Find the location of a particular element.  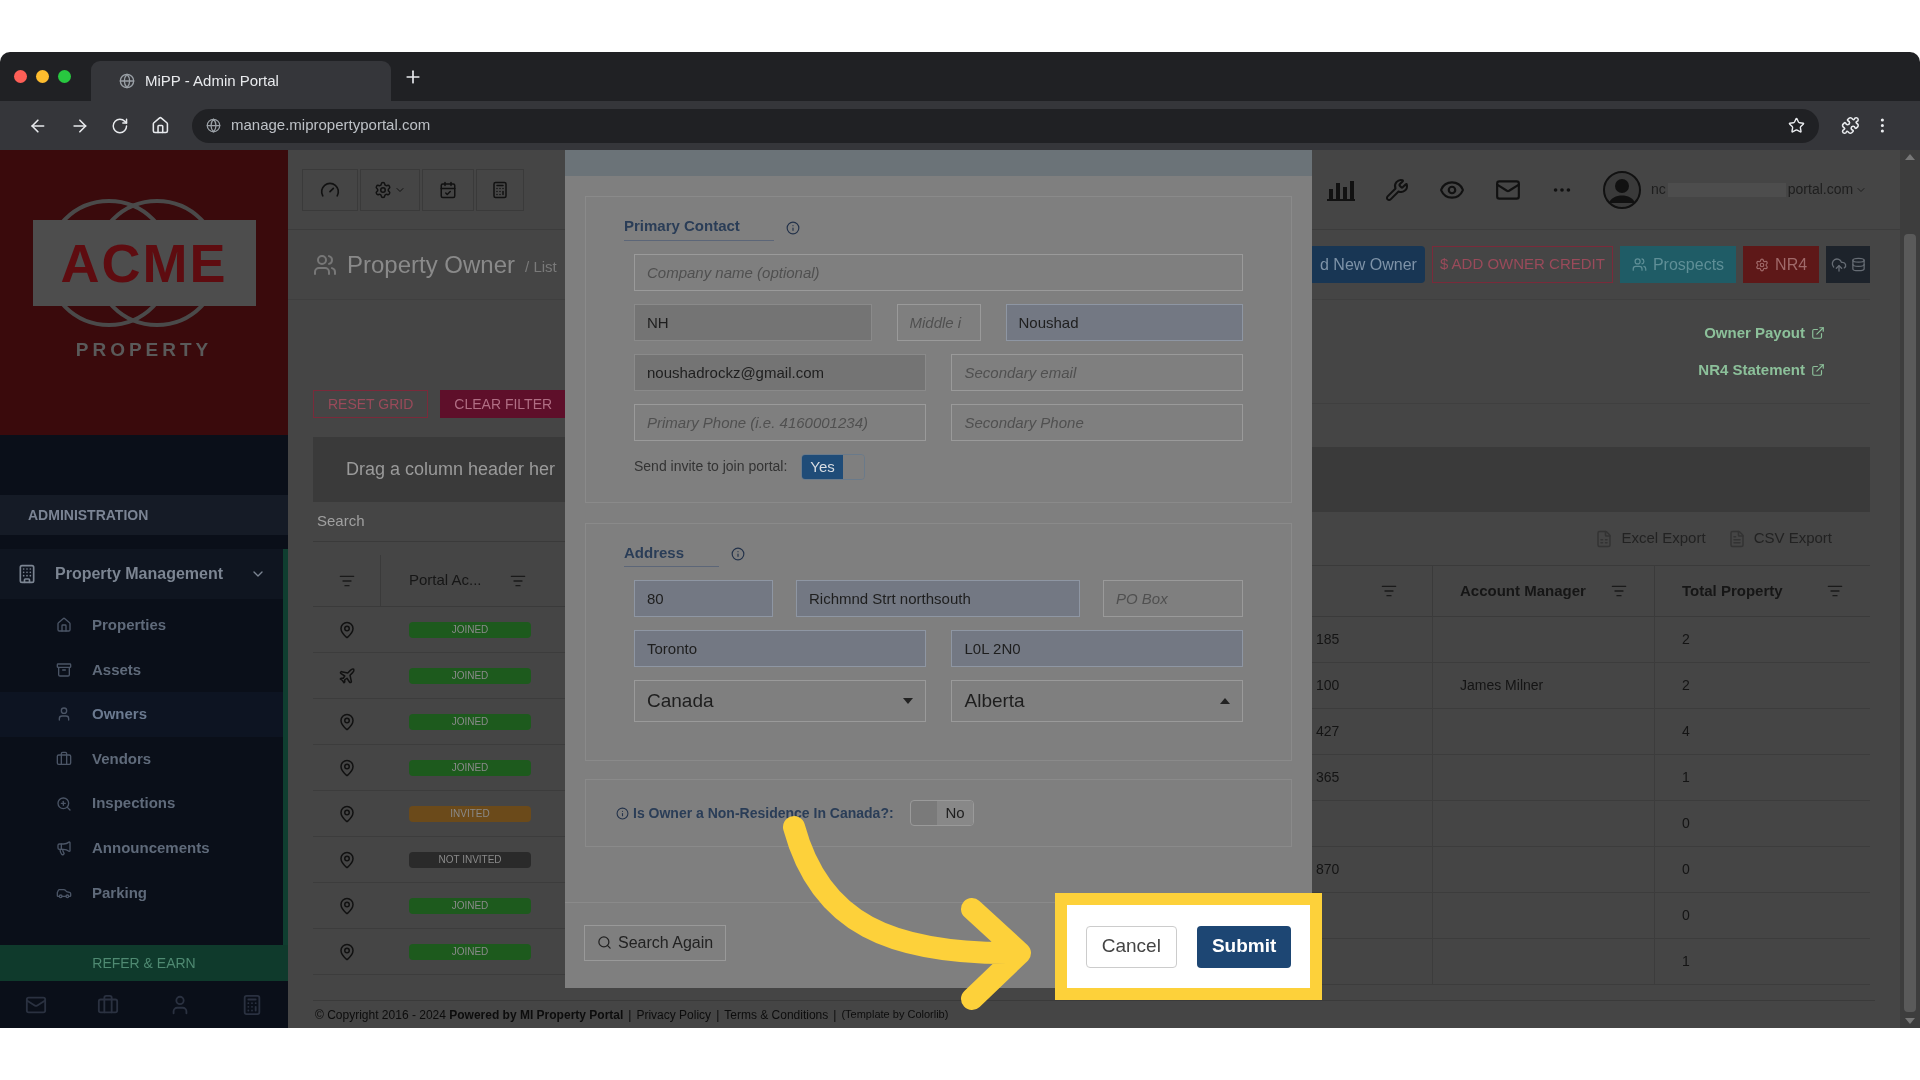

logo-tagline: PROPERTY is located at coordinates (144, 350).